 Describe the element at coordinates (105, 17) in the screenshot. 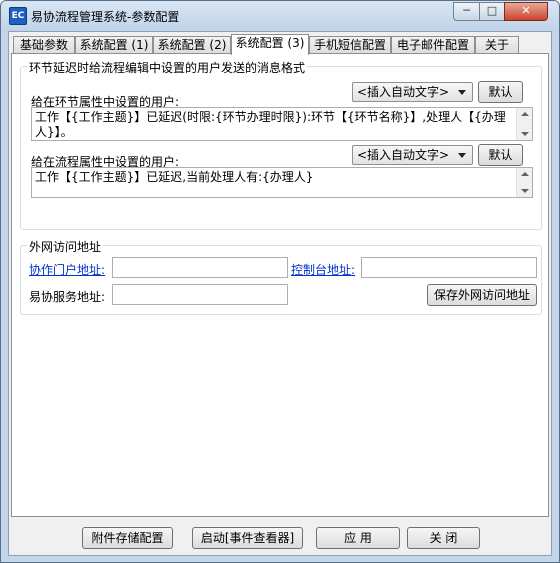

I see `window-title: 易协流程管理系统-参数配置` at that location.